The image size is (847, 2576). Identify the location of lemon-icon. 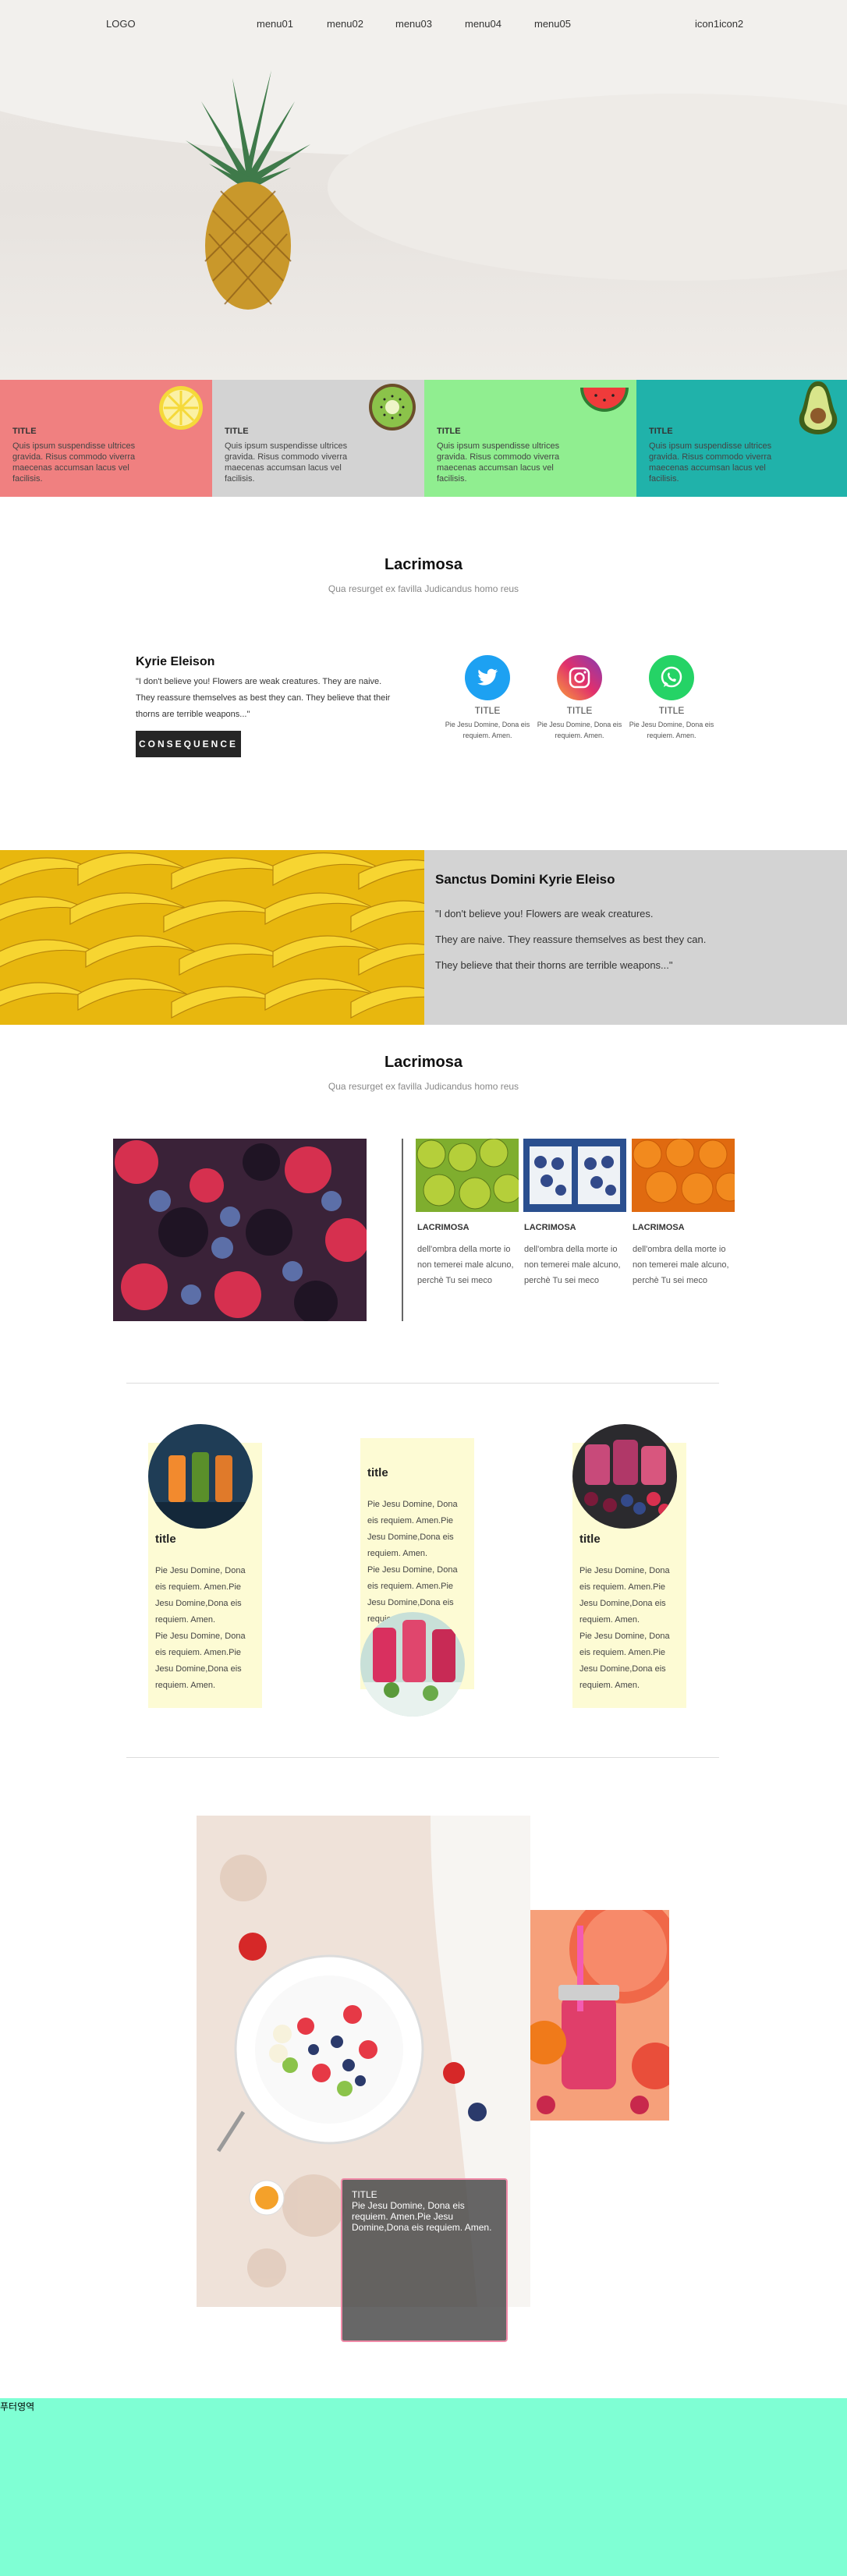
(181, 408).